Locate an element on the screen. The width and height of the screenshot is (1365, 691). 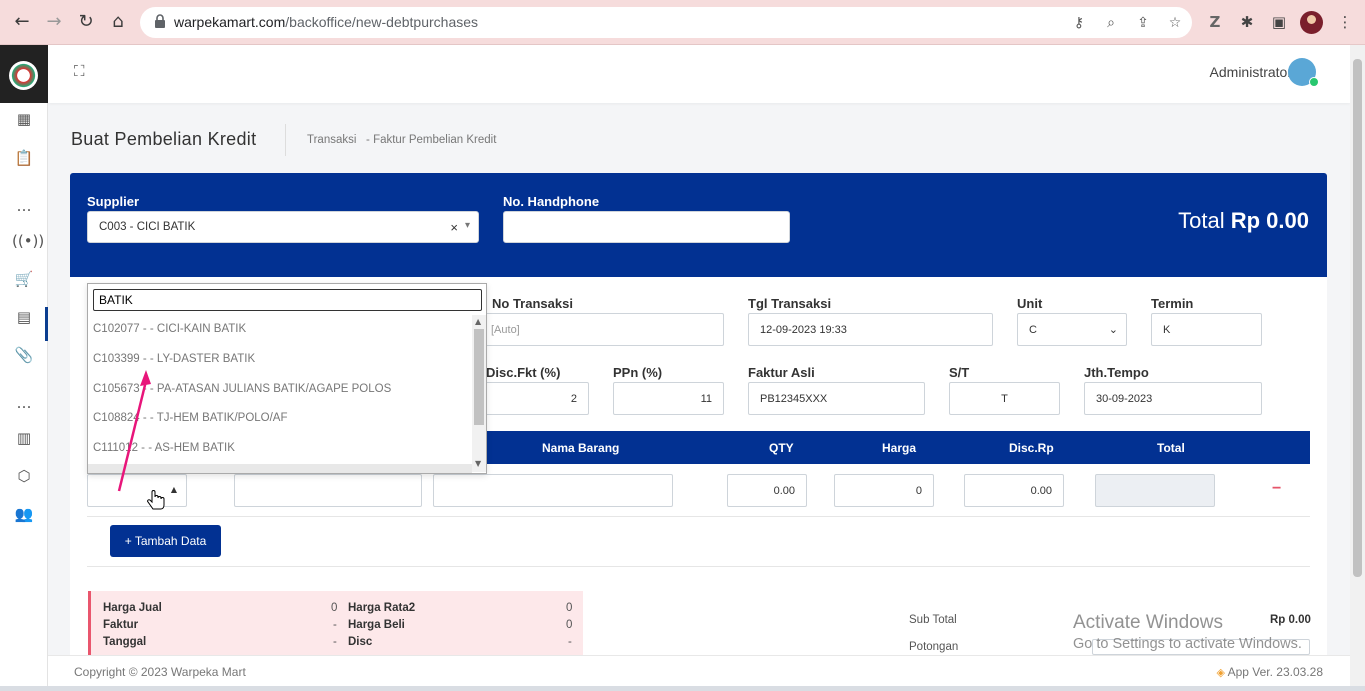
termin-input: K is located at coordinates (1206, 329).